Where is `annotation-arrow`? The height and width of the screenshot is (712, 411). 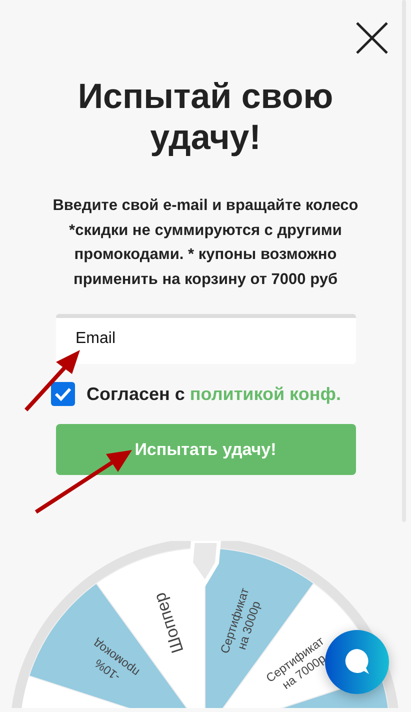 annotation-arrow is located at coordinates (52, 381).